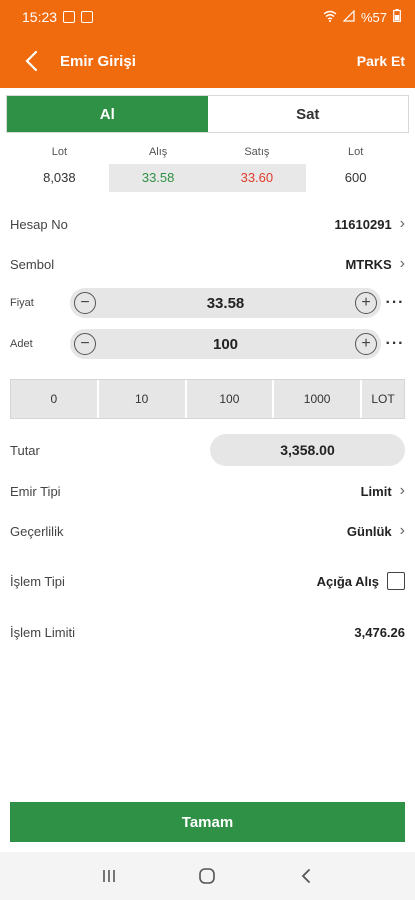  Describe the element at coordinates (98, 61) in the screenshot. I see `page-title: Emir Girişi` at that location.